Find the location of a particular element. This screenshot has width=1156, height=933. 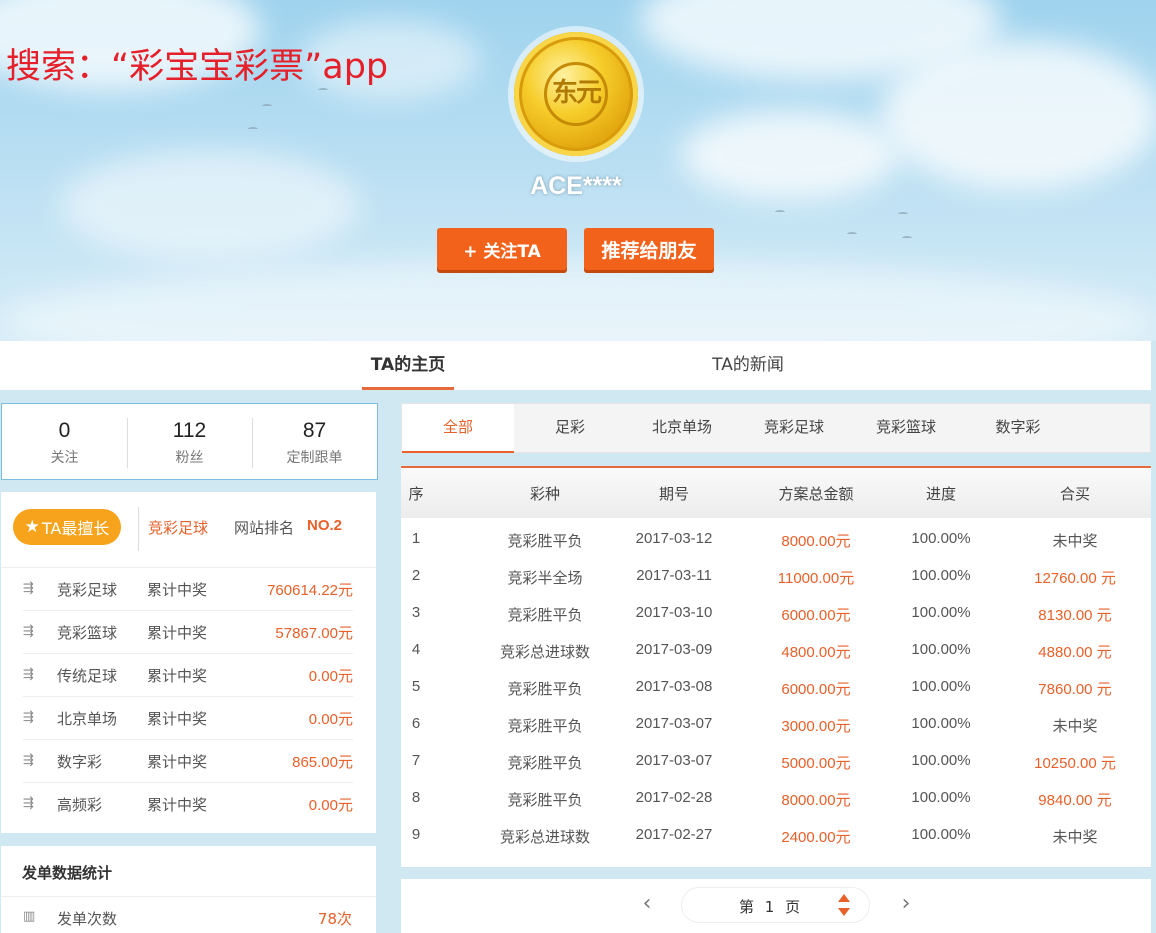

table-row: 9 竞彩总进球数 2017-02-27 2400.00元 100.00% 未中奖 is located at coordinates (776, 834).